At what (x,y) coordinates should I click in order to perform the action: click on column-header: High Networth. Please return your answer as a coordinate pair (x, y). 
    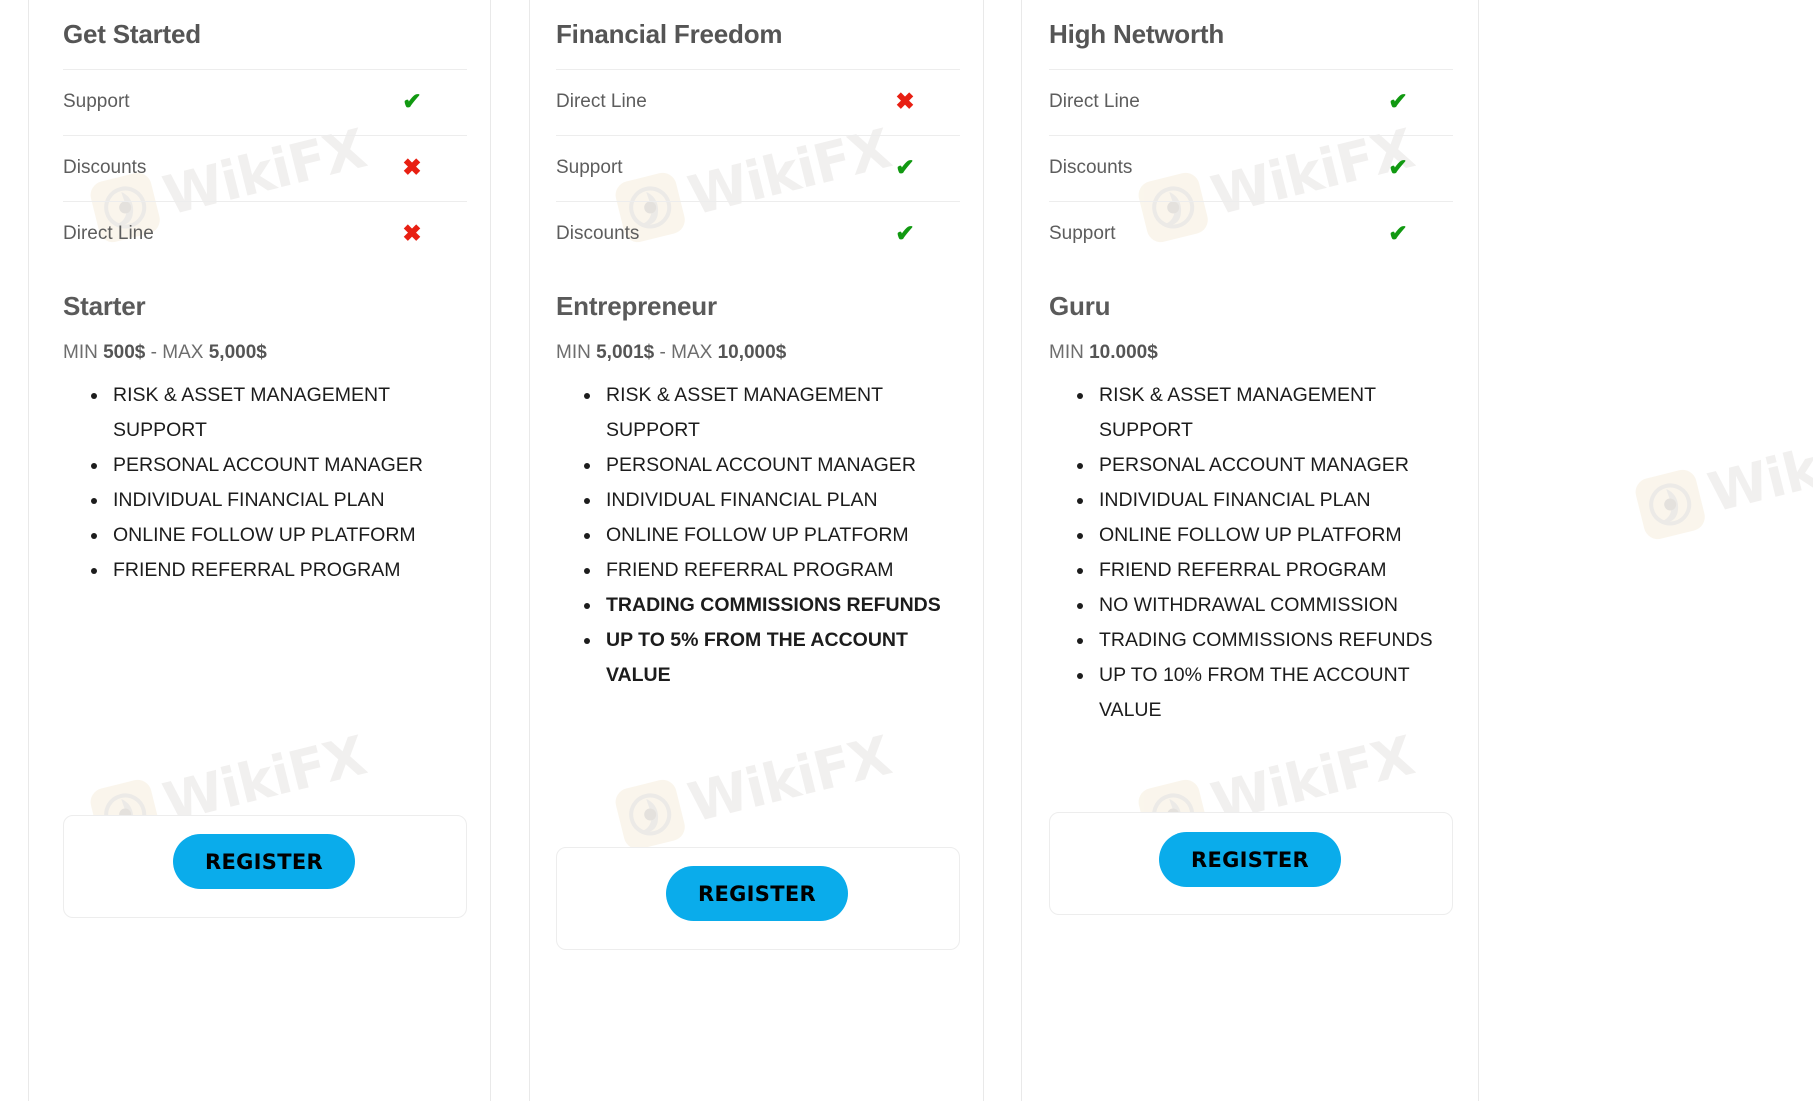
    Looking at the image, I should click on (1137, 34).